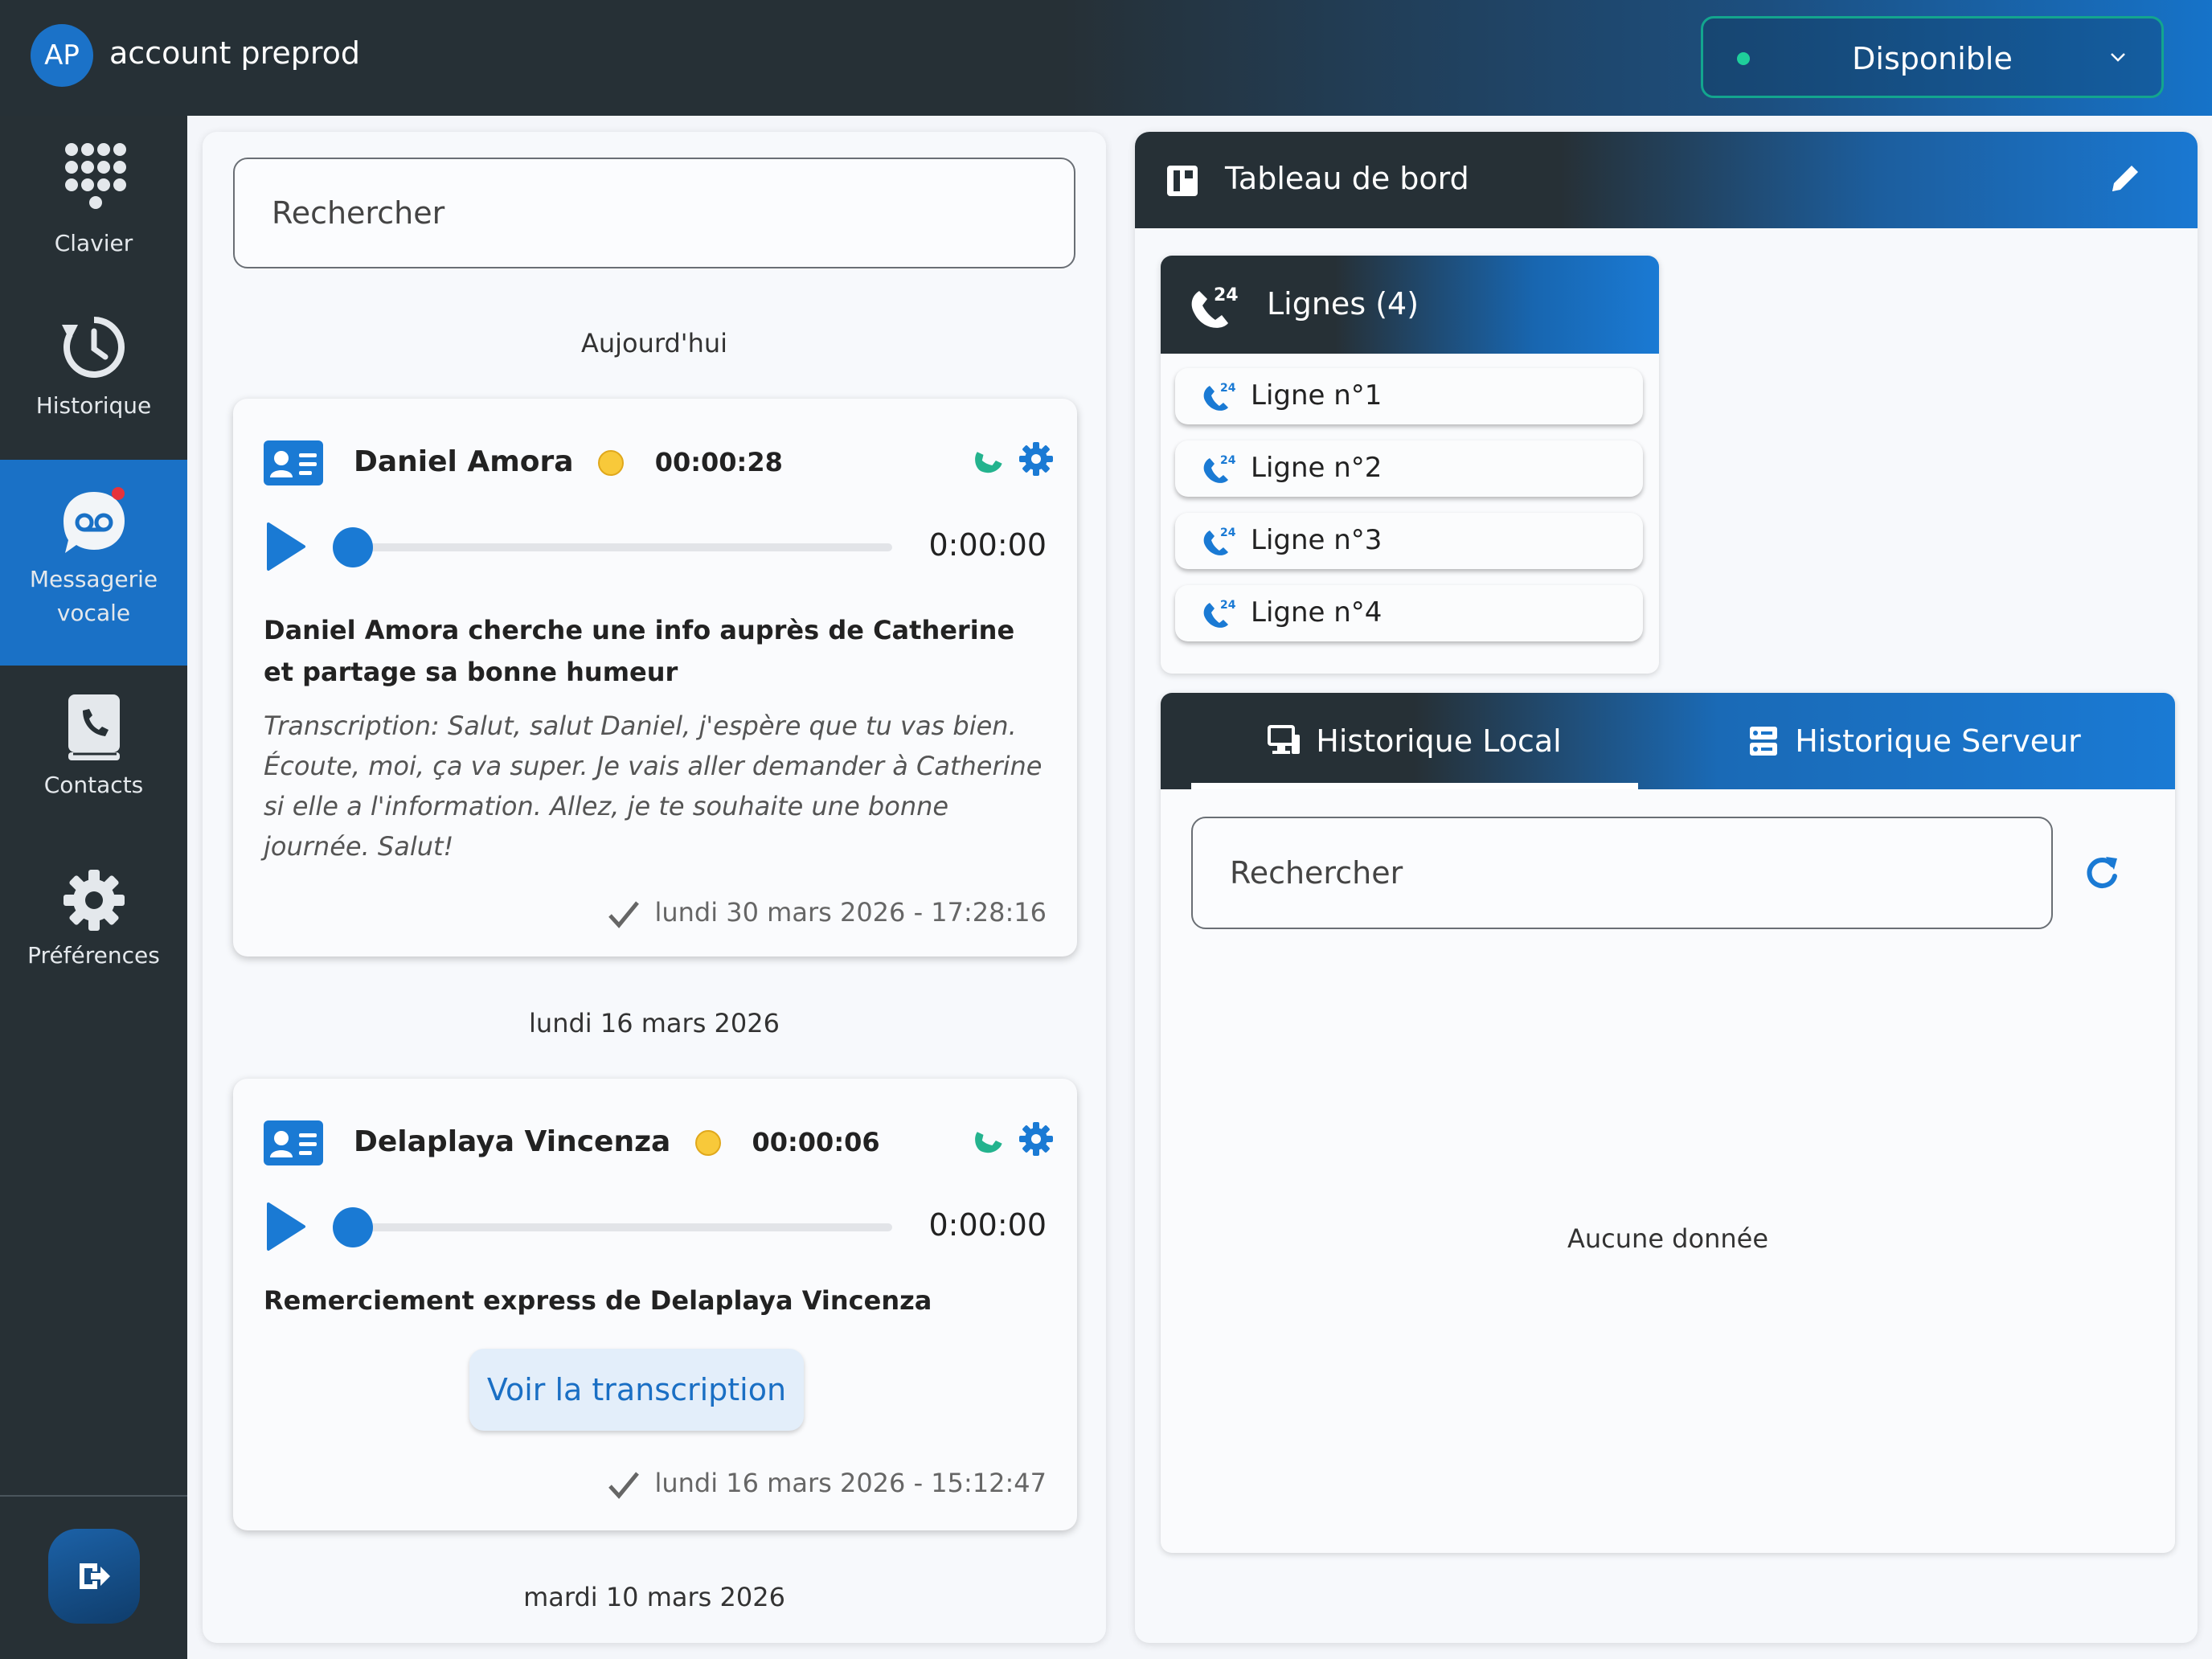  What do you see at coordinates (617, 1141) in the screenshot?
I see `caller-name: Delaplaya Vincenza 00:00:06` at bounding box center [617, 1141].